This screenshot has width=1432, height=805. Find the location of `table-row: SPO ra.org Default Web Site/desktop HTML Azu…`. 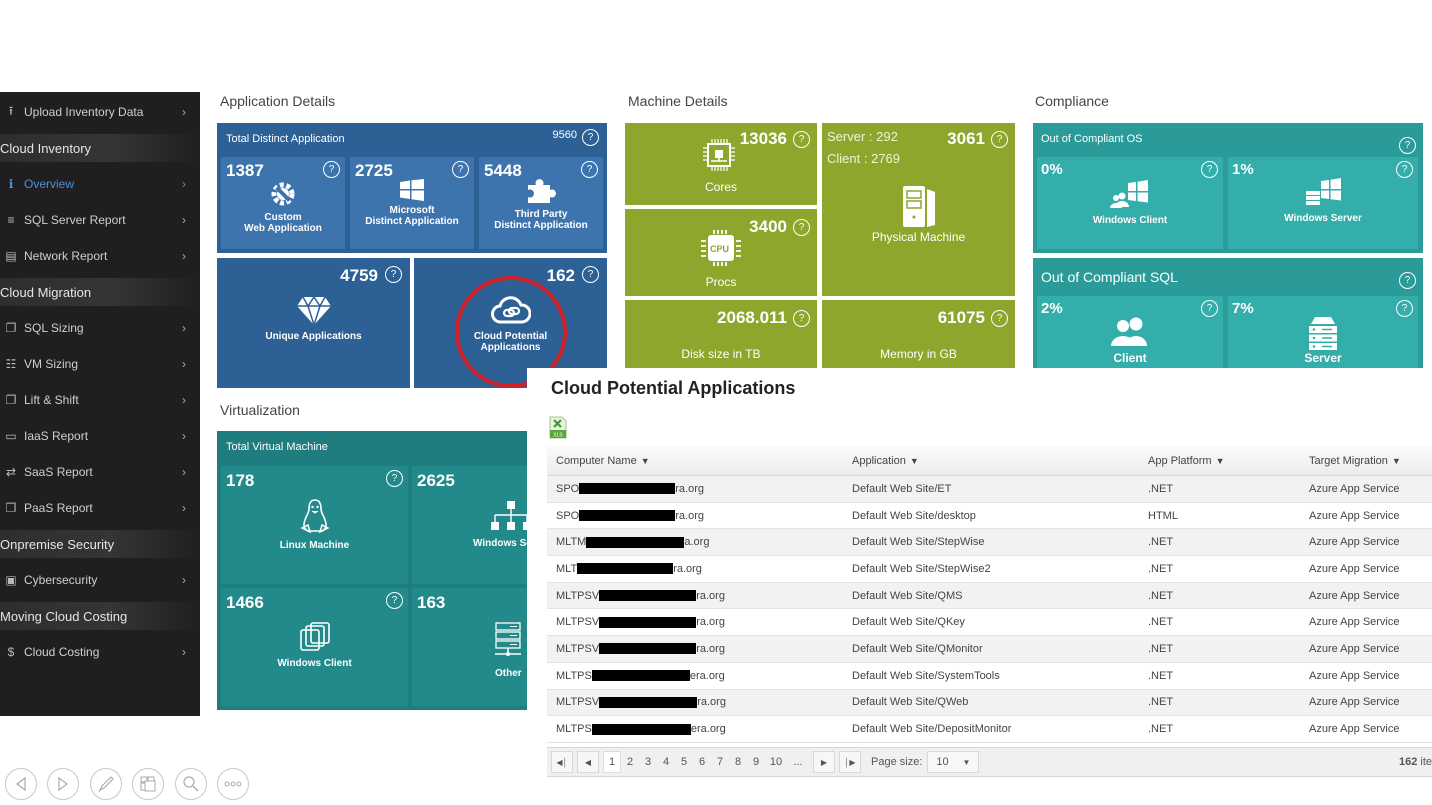

table-row: SPO ra.org Default Web Site/desktop HTML Azu… is located at coordinates (989, 516).